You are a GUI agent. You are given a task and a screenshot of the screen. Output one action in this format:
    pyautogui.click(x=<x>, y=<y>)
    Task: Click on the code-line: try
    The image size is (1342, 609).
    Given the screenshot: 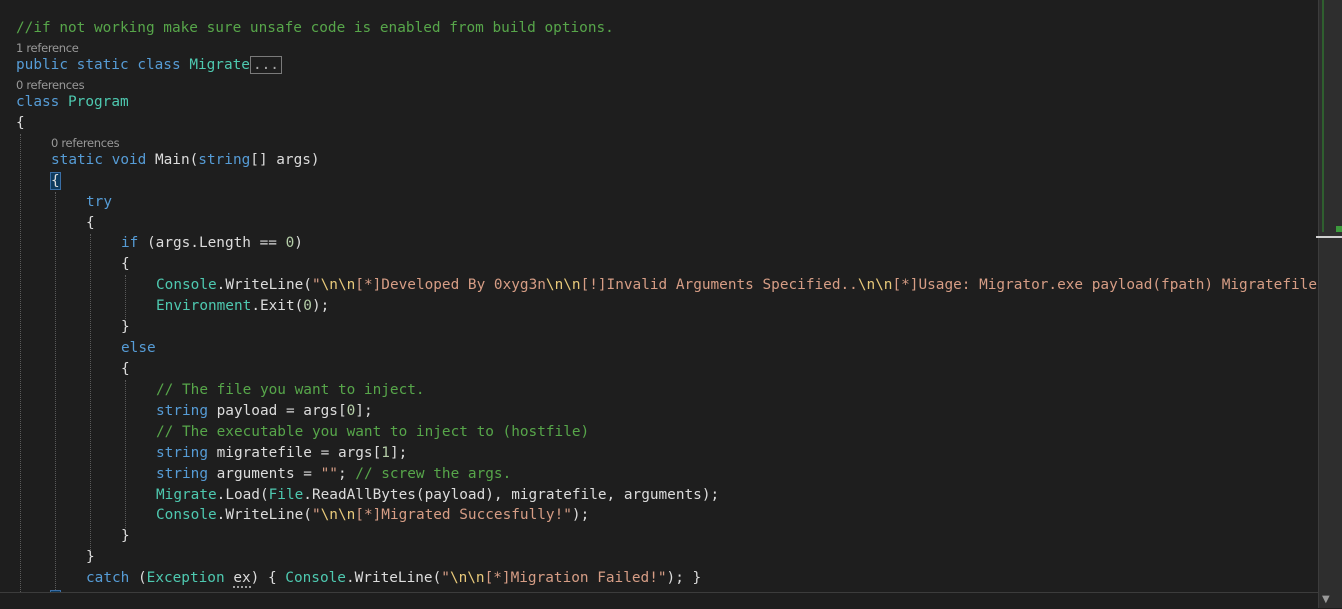 What is the action you would take?
    pyautogui.click(x=99, y=202)
    